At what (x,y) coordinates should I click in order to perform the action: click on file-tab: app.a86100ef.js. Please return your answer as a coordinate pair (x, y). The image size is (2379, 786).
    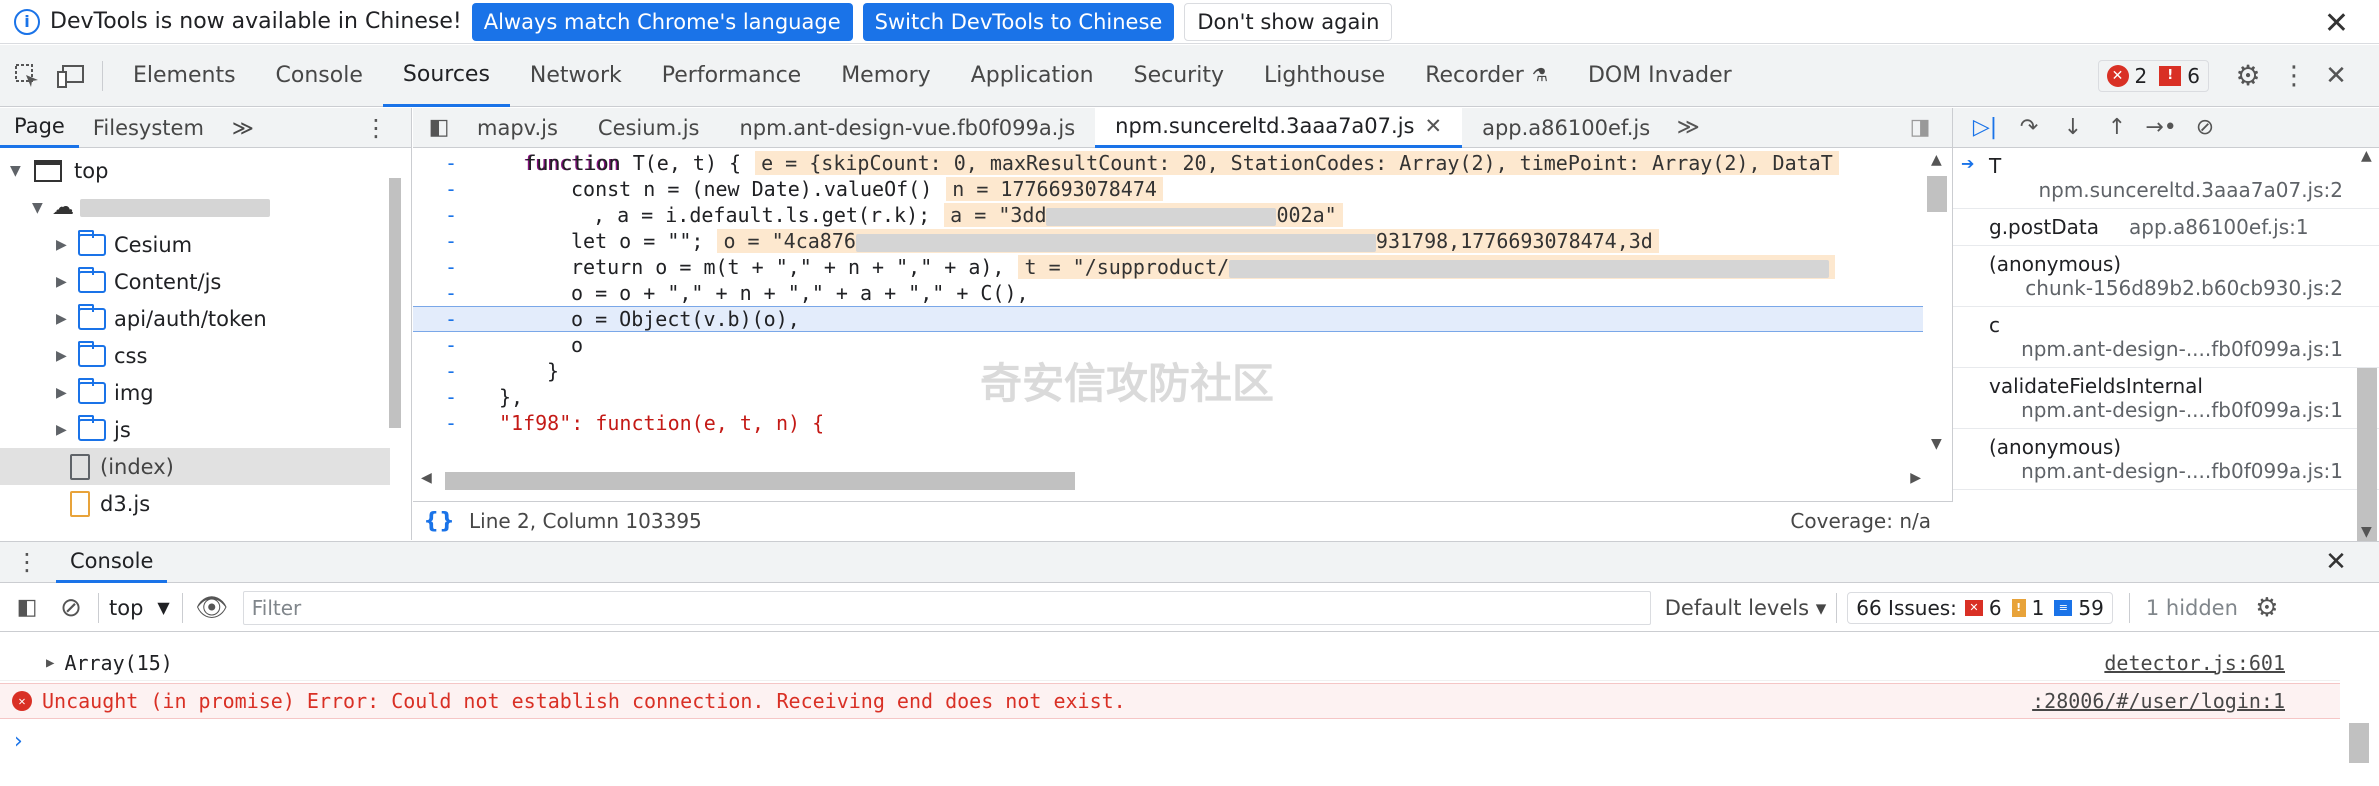
    Looking at the image, I should click on (1566, 128).